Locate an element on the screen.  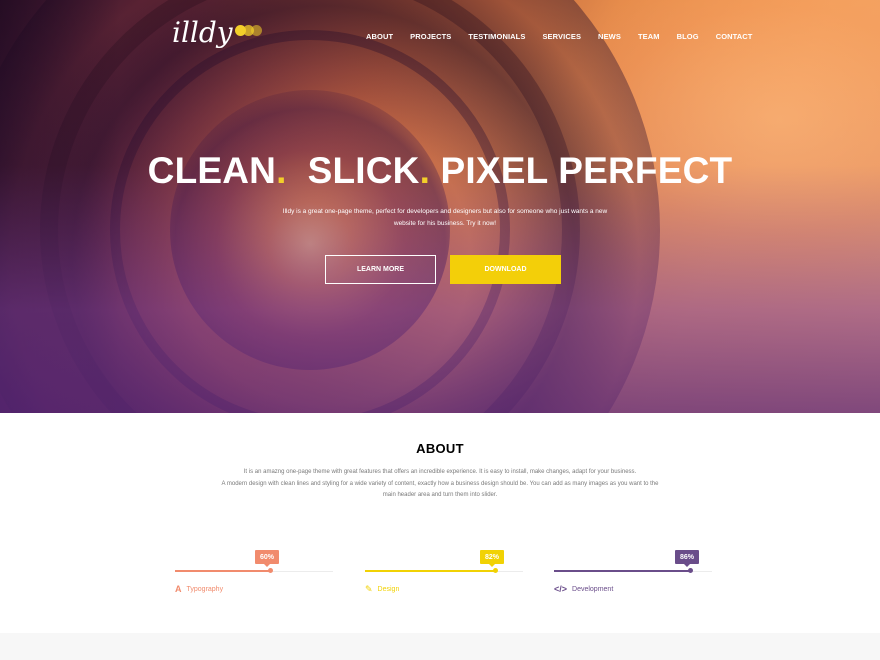
nav-blog: BLOG is located at coordinates (688, 36).